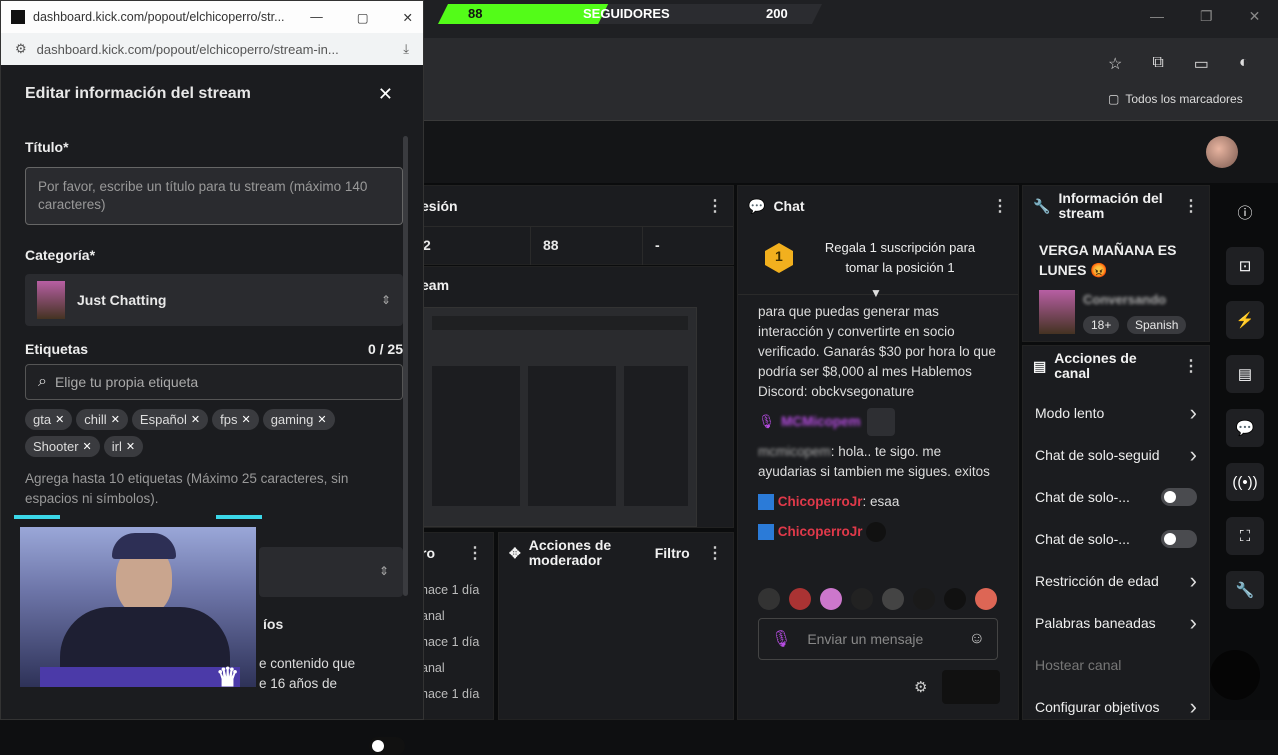  Describe the element at coordinates (616, 626) in the screenshot. I see `moderator-actions-panel: ✥ Acciones de moderador Filtro ⋮` at that location.